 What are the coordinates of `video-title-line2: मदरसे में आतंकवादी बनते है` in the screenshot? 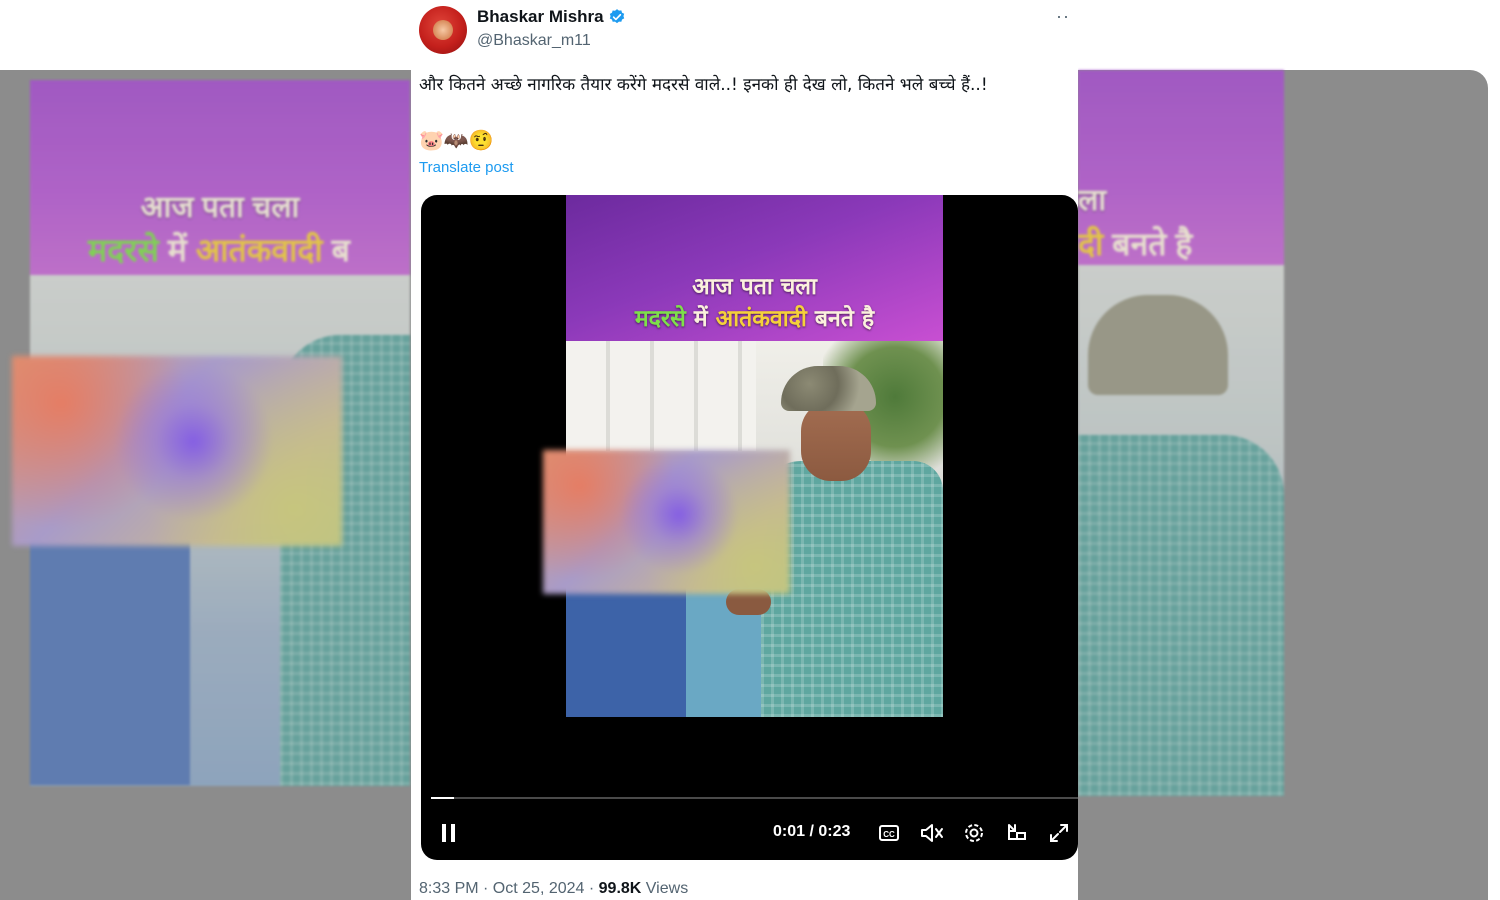 It's located at (754, 319).